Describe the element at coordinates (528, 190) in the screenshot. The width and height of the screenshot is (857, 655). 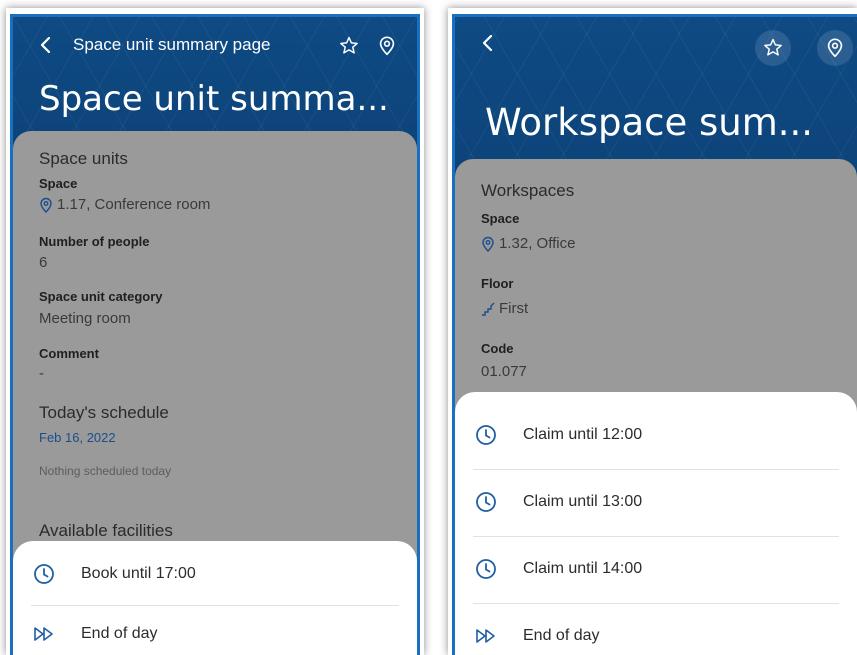
I see `section-title: Workspaces` at that location.